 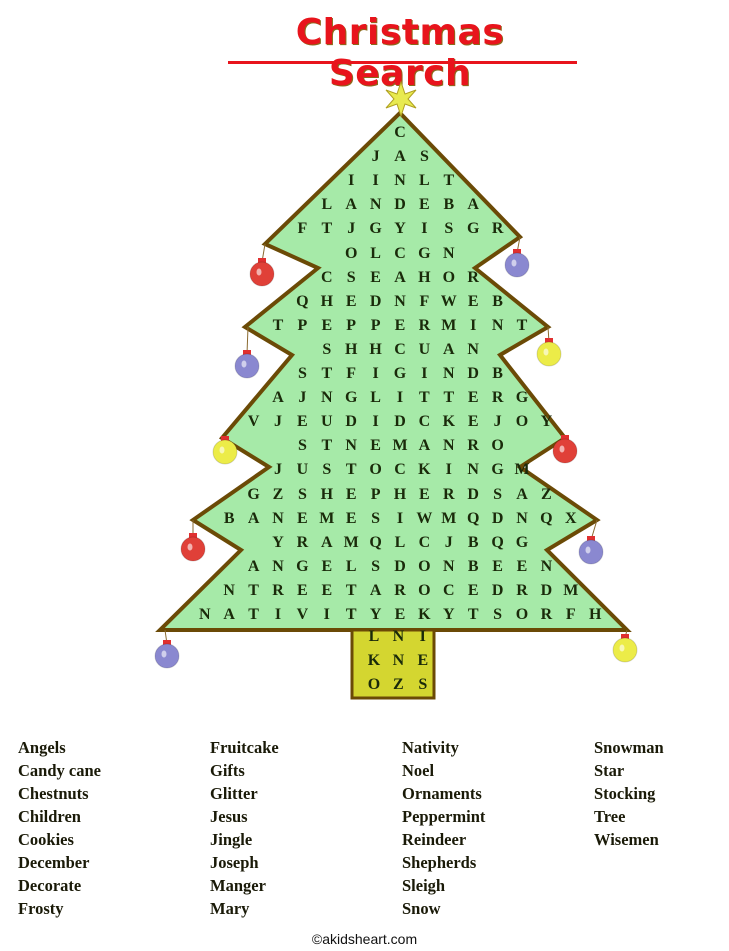 I want to click on grid-letter: Z, so click(x=278, y=495).